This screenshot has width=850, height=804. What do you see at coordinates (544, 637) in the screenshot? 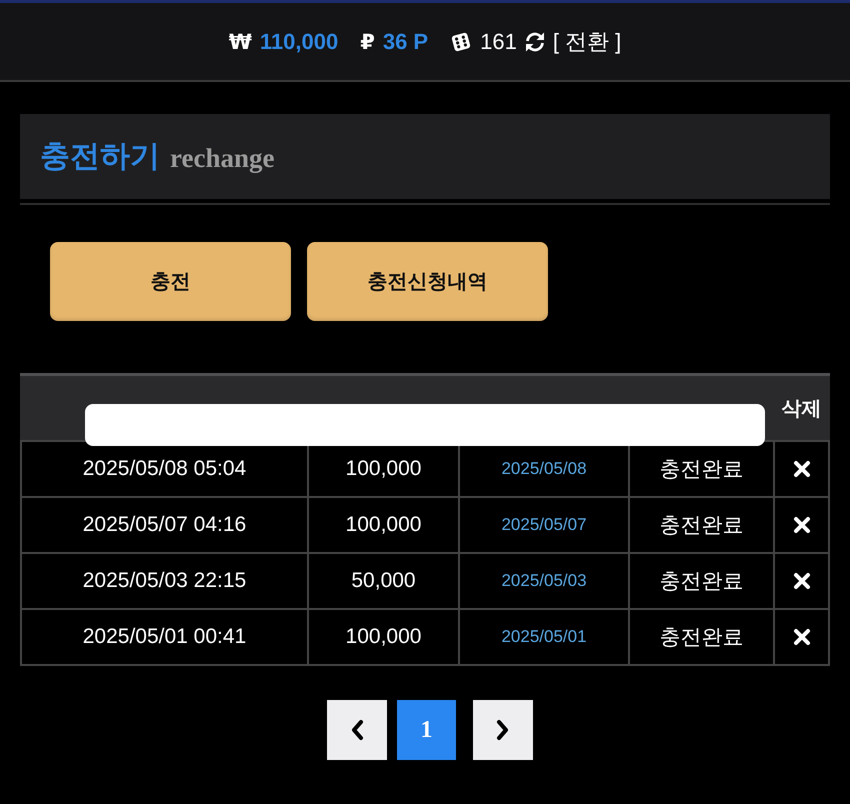
I see `table-cell: 2025/05/01` at bounding box center [544, 637].